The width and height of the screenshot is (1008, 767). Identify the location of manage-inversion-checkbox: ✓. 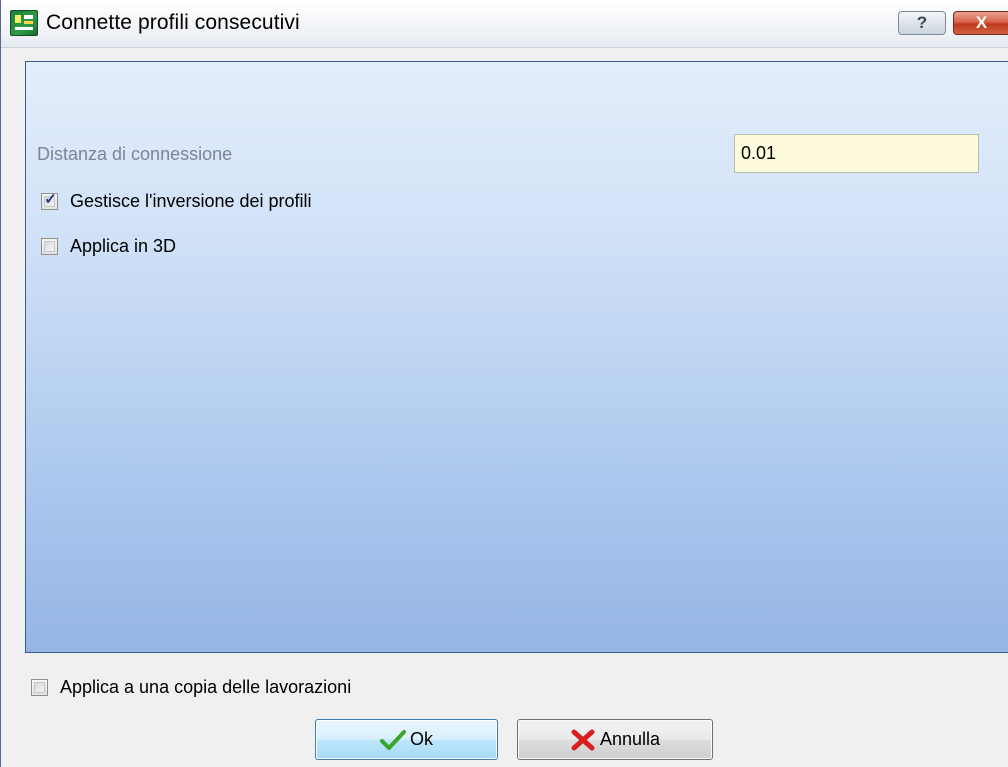
(49, 200).